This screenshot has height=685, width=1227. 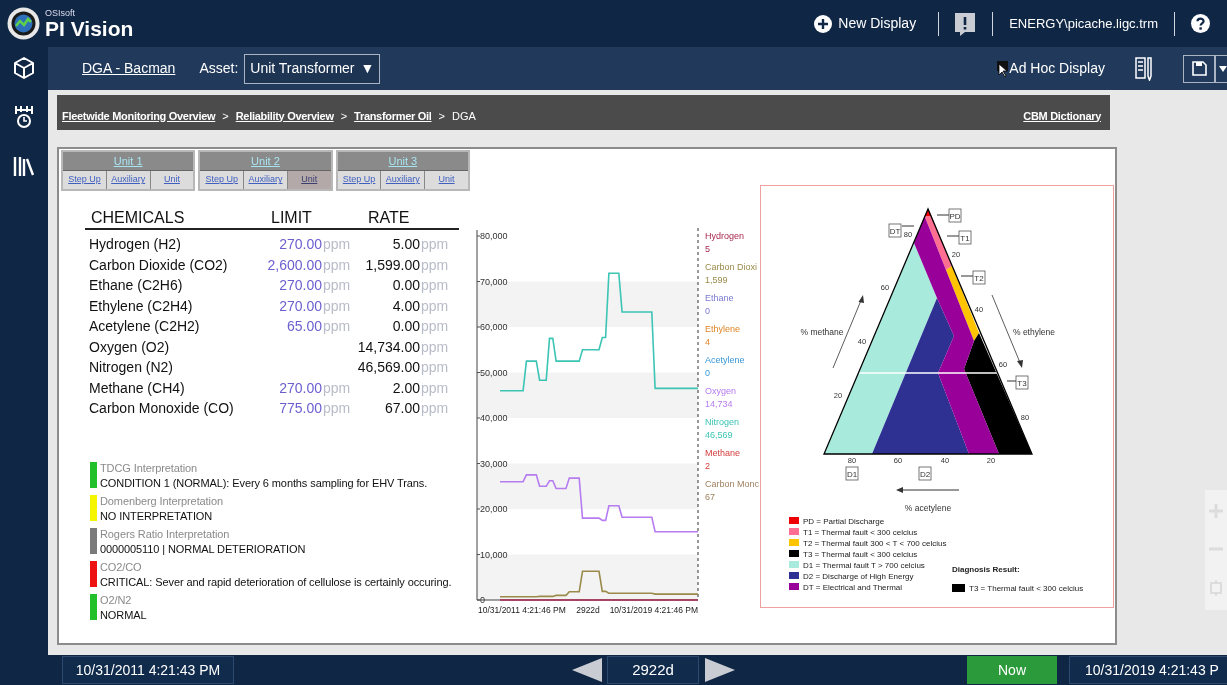 I want to click on interpretation-title: O2/N2, so click(x=116, y=600).